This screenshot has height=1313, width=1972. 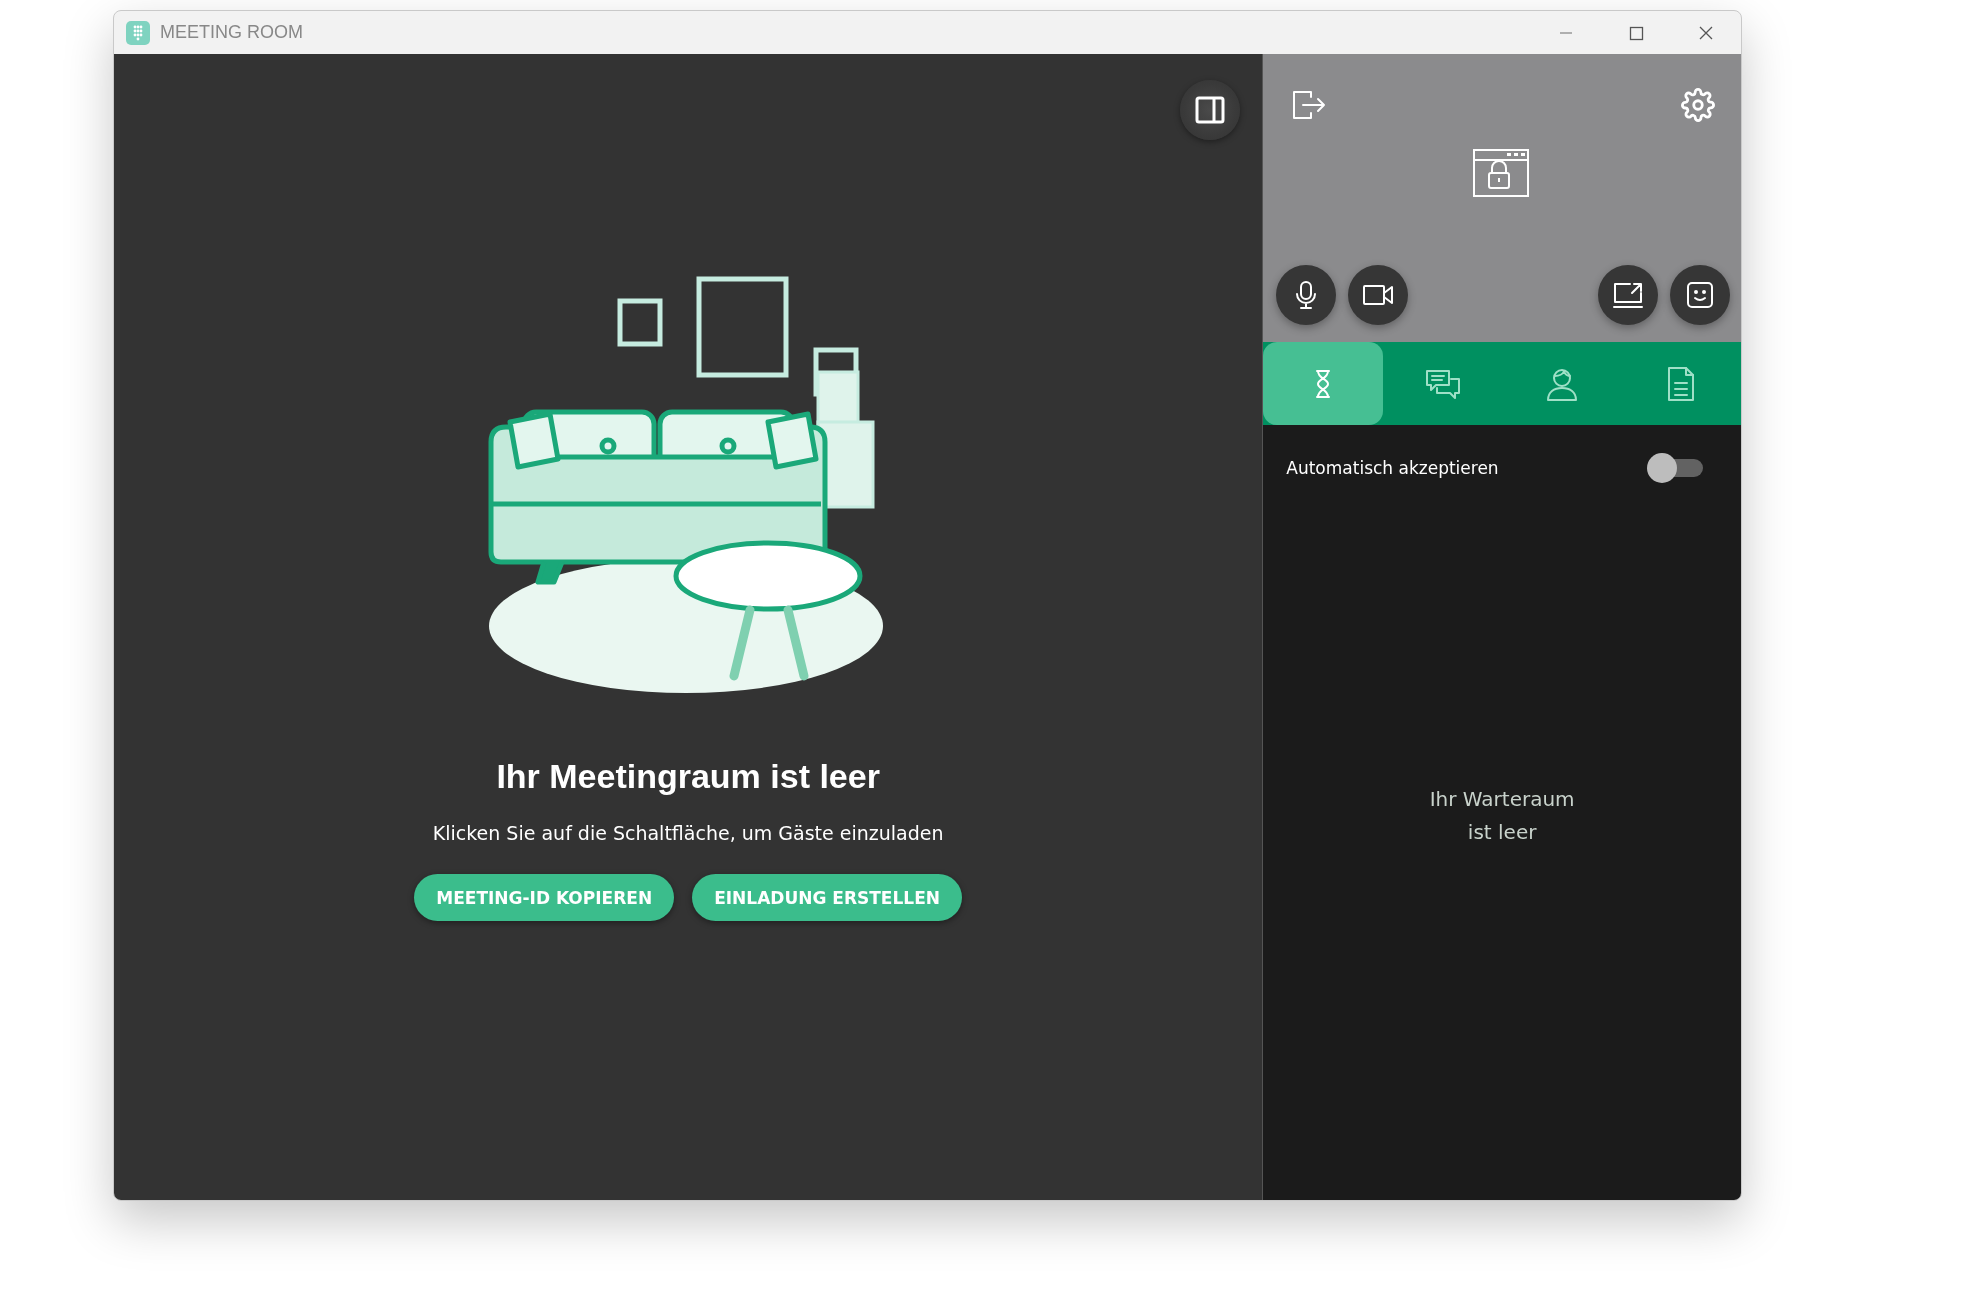 I want to click on document-icon, so click(x=1681, y=383).